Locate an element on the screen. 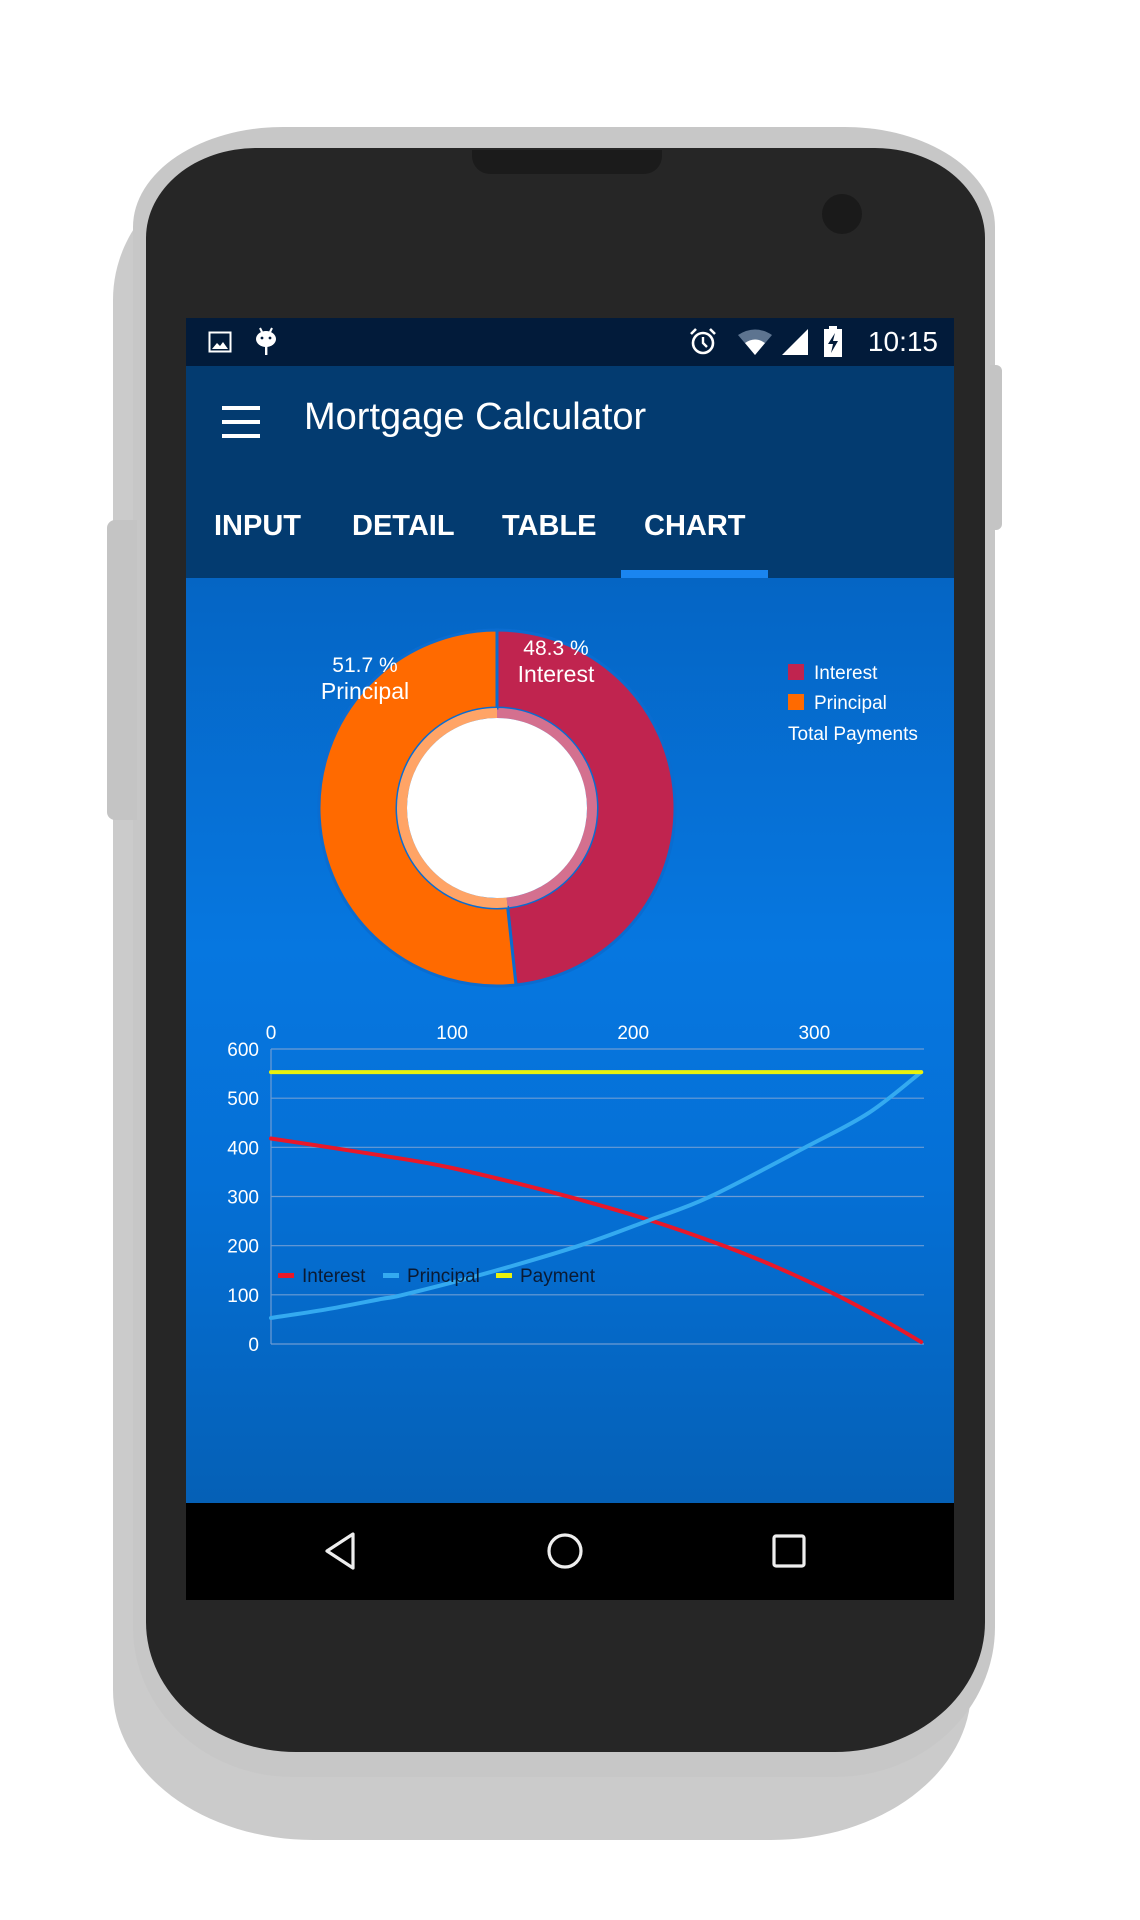  x-tick-label: 100 is located at coordinates (452, 1033).